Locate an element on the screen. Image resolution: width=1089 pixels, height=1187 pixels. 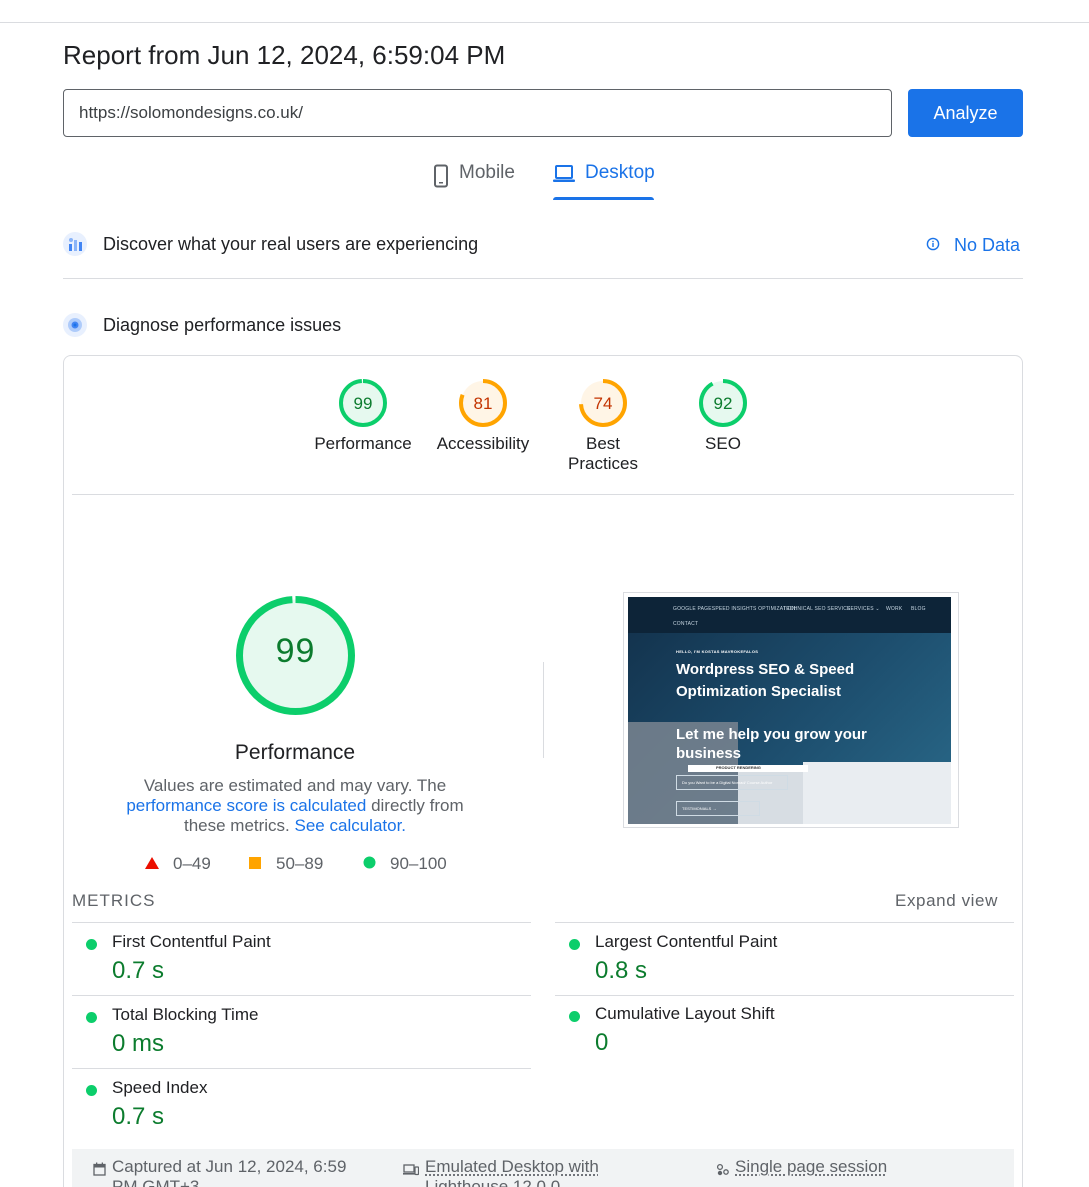
metric-lcp: Largest Contentful Paint 0.8 s is located at coordinates (784, 958).